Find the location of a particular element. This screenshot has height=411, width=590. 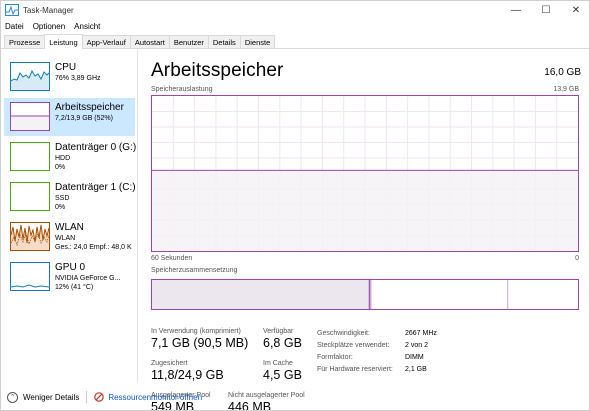

sidebar-wlan-name: WLAN is located at coordinates (69, 227).